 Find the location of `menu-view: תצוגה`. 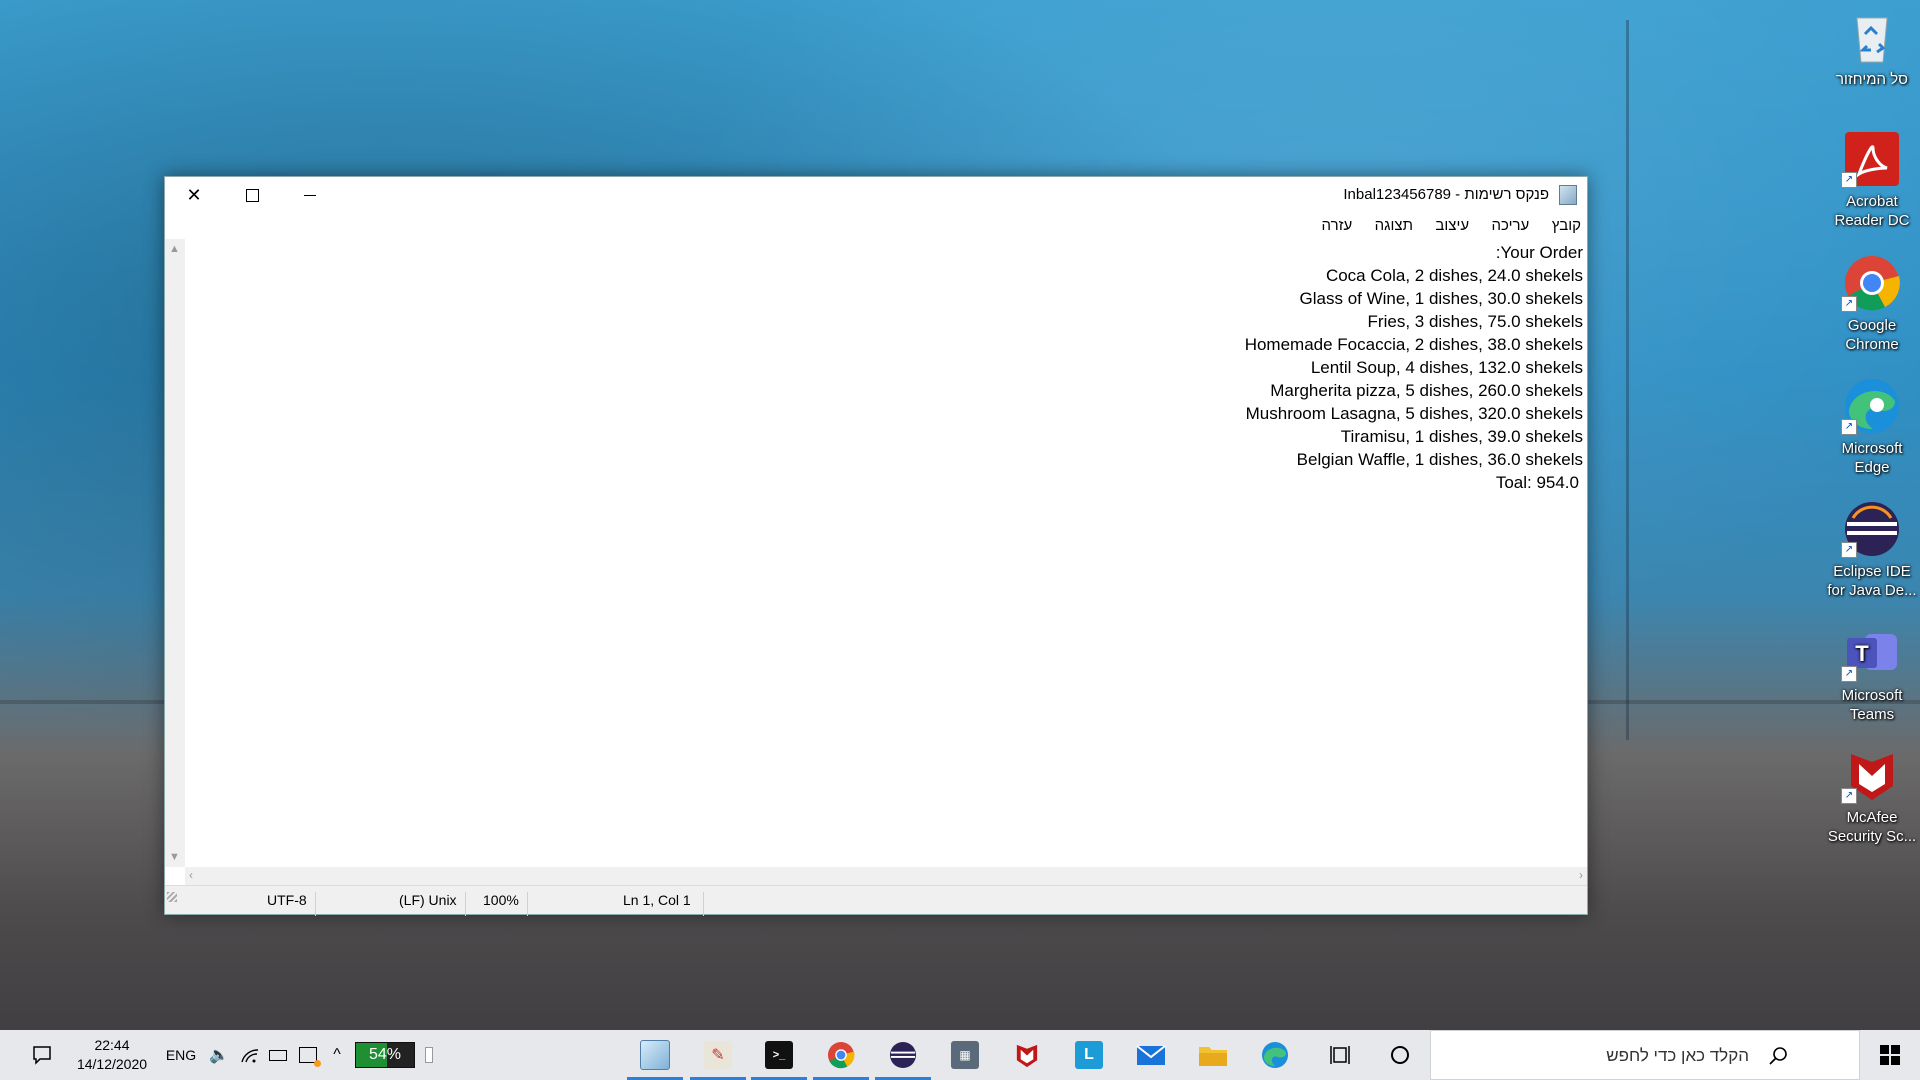

menu-view: תצוגה is located at coordinates (1394, 226).